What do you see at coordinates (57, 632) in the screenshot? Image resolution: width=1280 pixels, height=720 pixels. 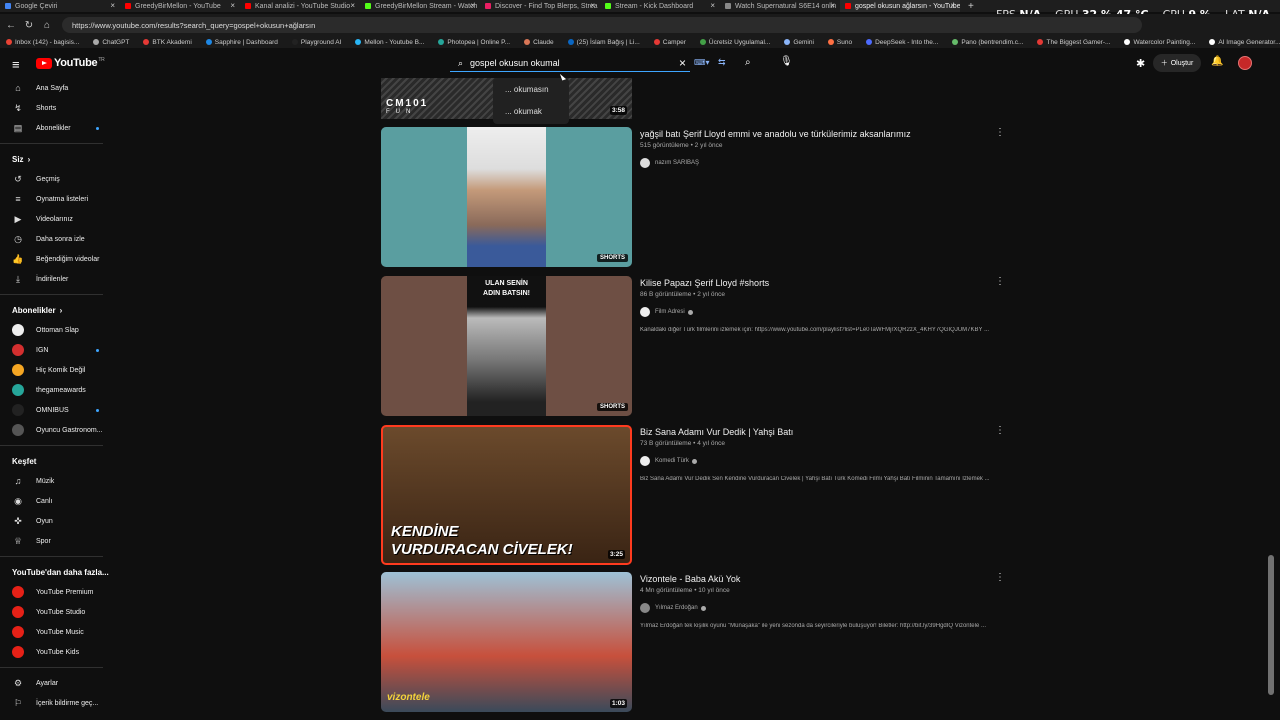 I see `sidebar-item: YouTube Music` at bounding box center [57, 632].